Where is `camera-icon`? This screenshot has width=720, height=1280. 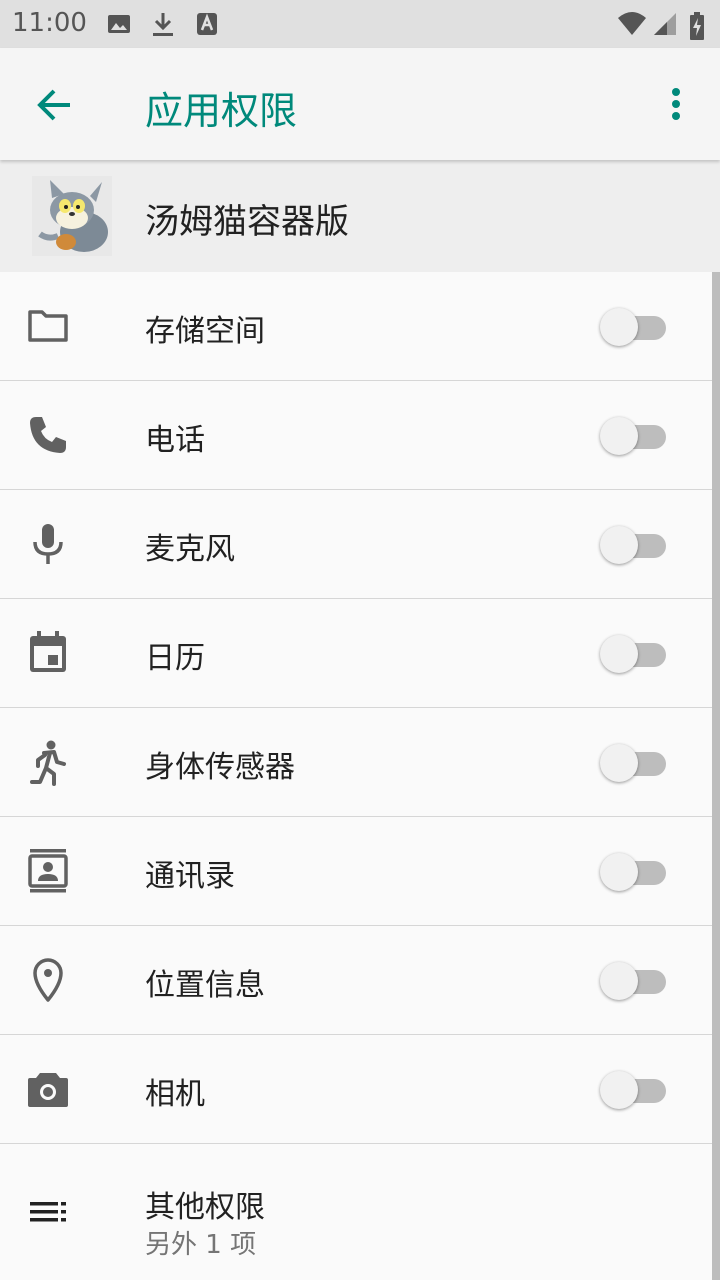
camera-icon is located at coordinates (48, 1090).